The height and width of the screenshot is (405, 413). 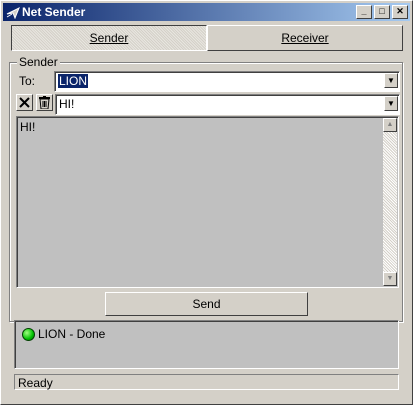 What do you see at coordinates (364, 12) in the screenshot?
I see `minimize-button: _` at bounding box center [364, 12].